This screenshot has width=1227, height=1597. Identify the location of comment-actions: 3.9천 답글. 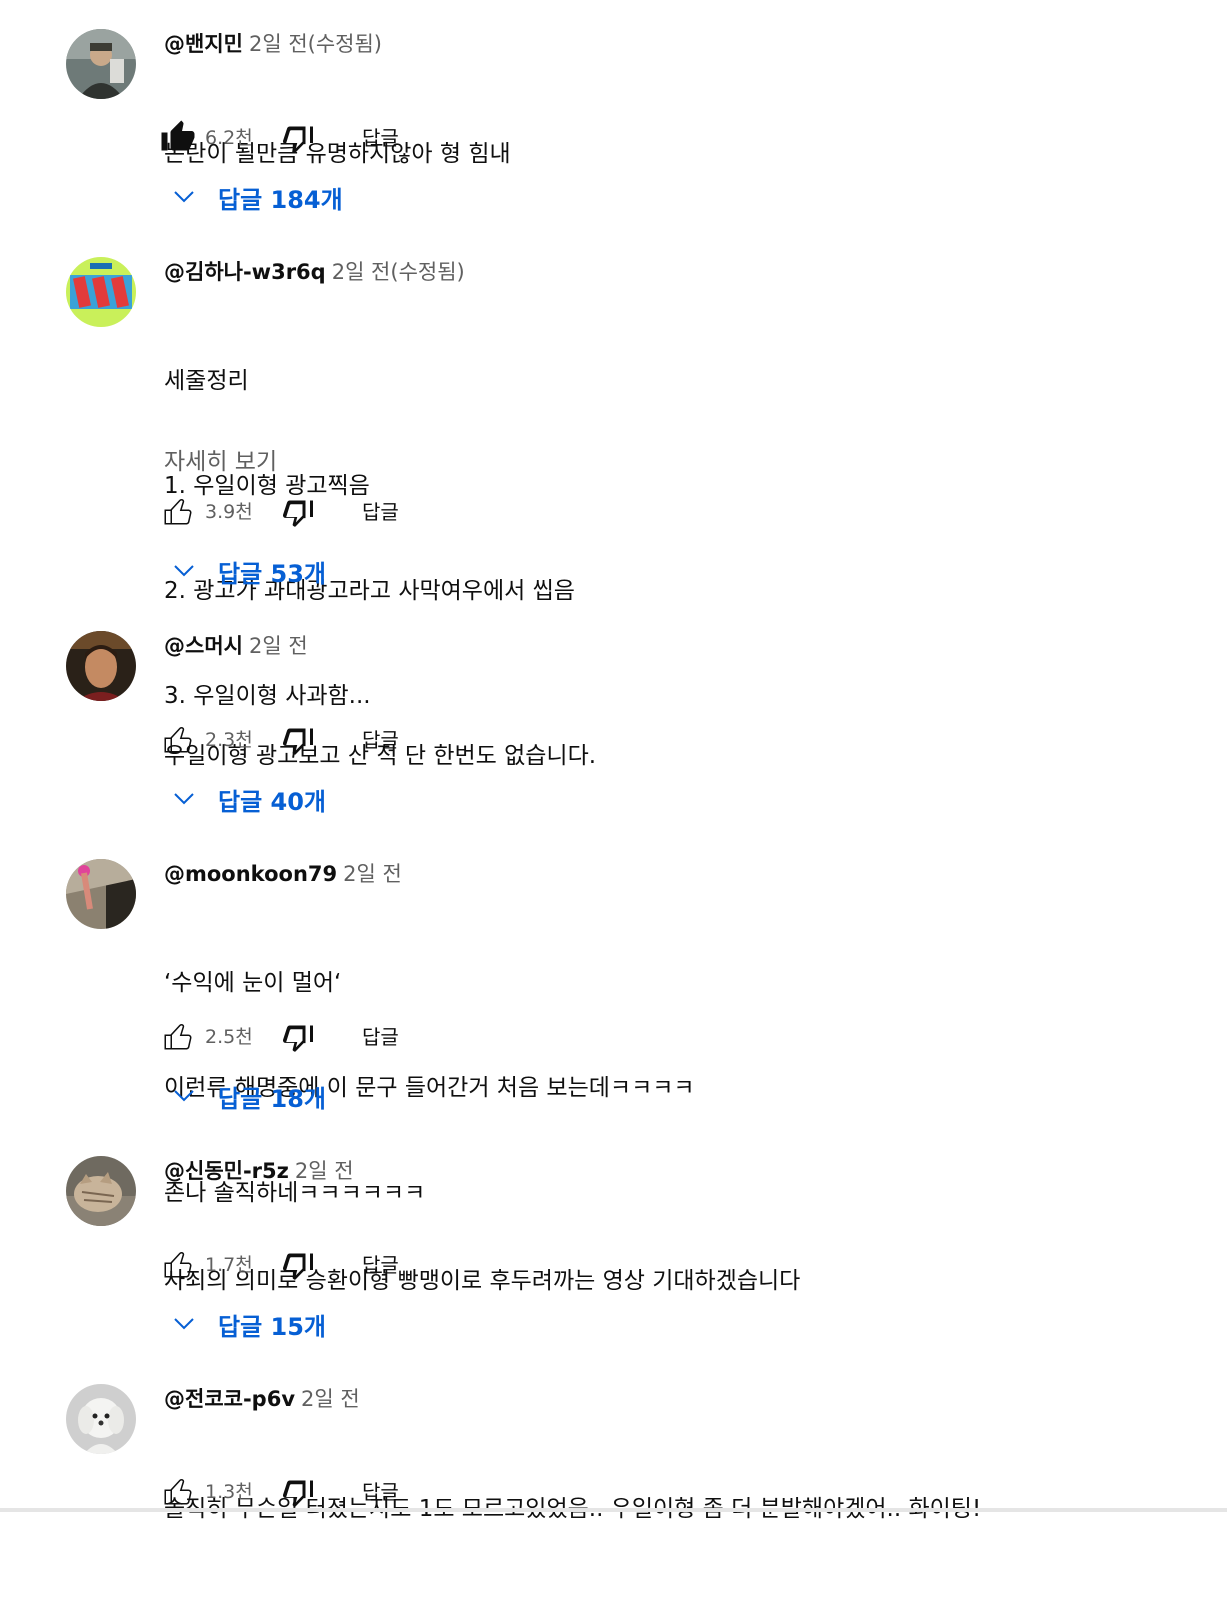
(310, 511).